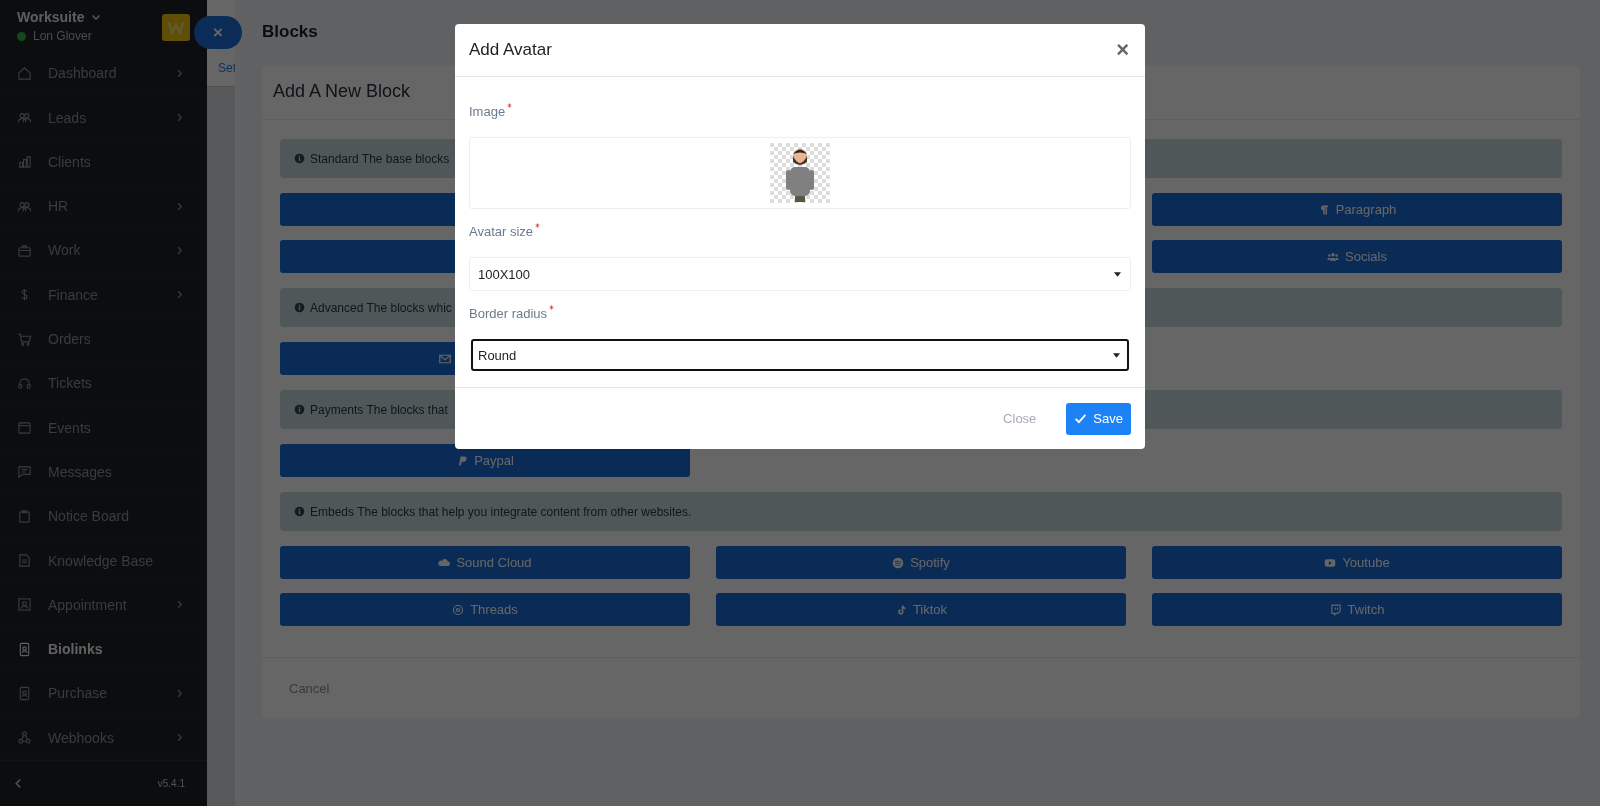 Image resolution: width=1600 pixels, height=806 pixels. Describe the element at coordinates (171, 784) in the screenshot. I see `version-label: v5.4.1` at that location.